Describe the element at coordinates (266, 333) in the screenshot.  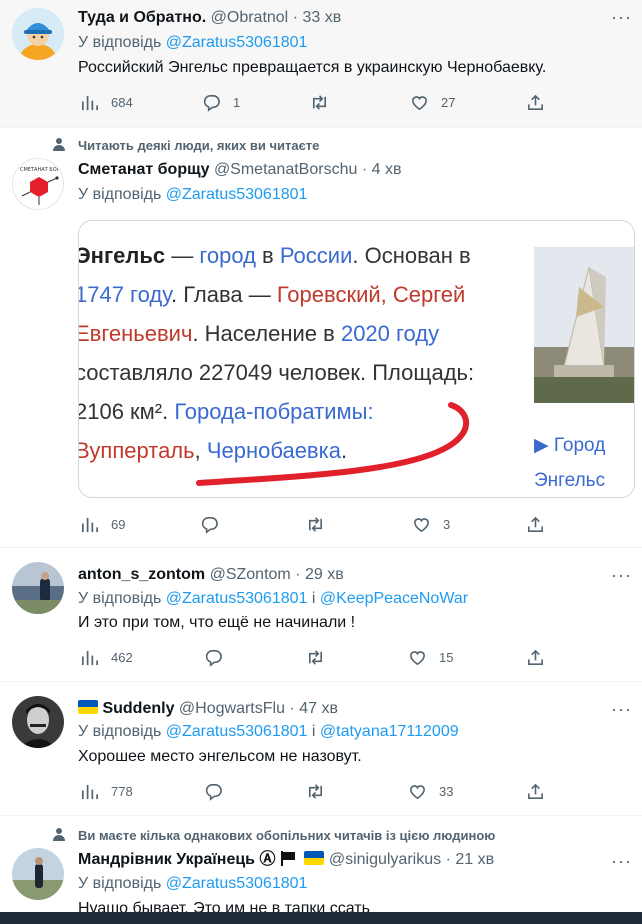
I see `wiki-text: . Население в` at that location.